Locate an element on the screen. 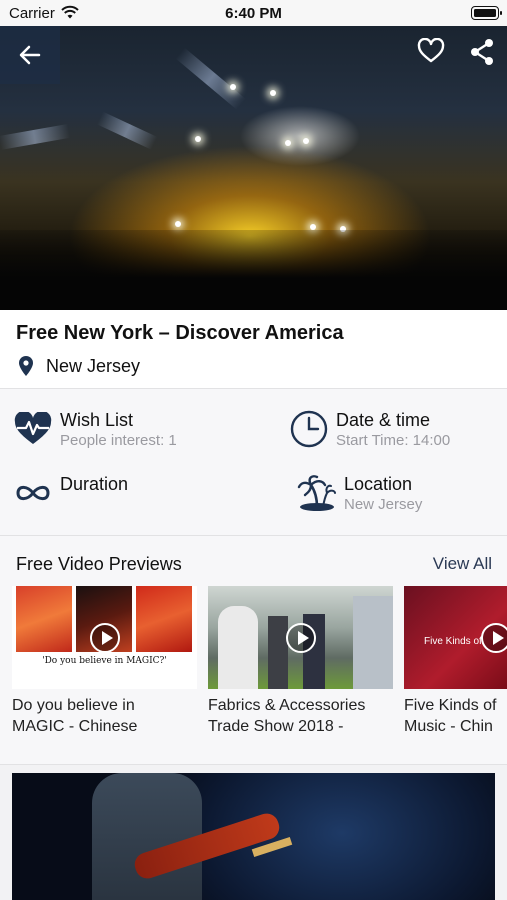 The width and height of the screenshot is (507, 900). location-label: Location is located at coordinates (378, 484).